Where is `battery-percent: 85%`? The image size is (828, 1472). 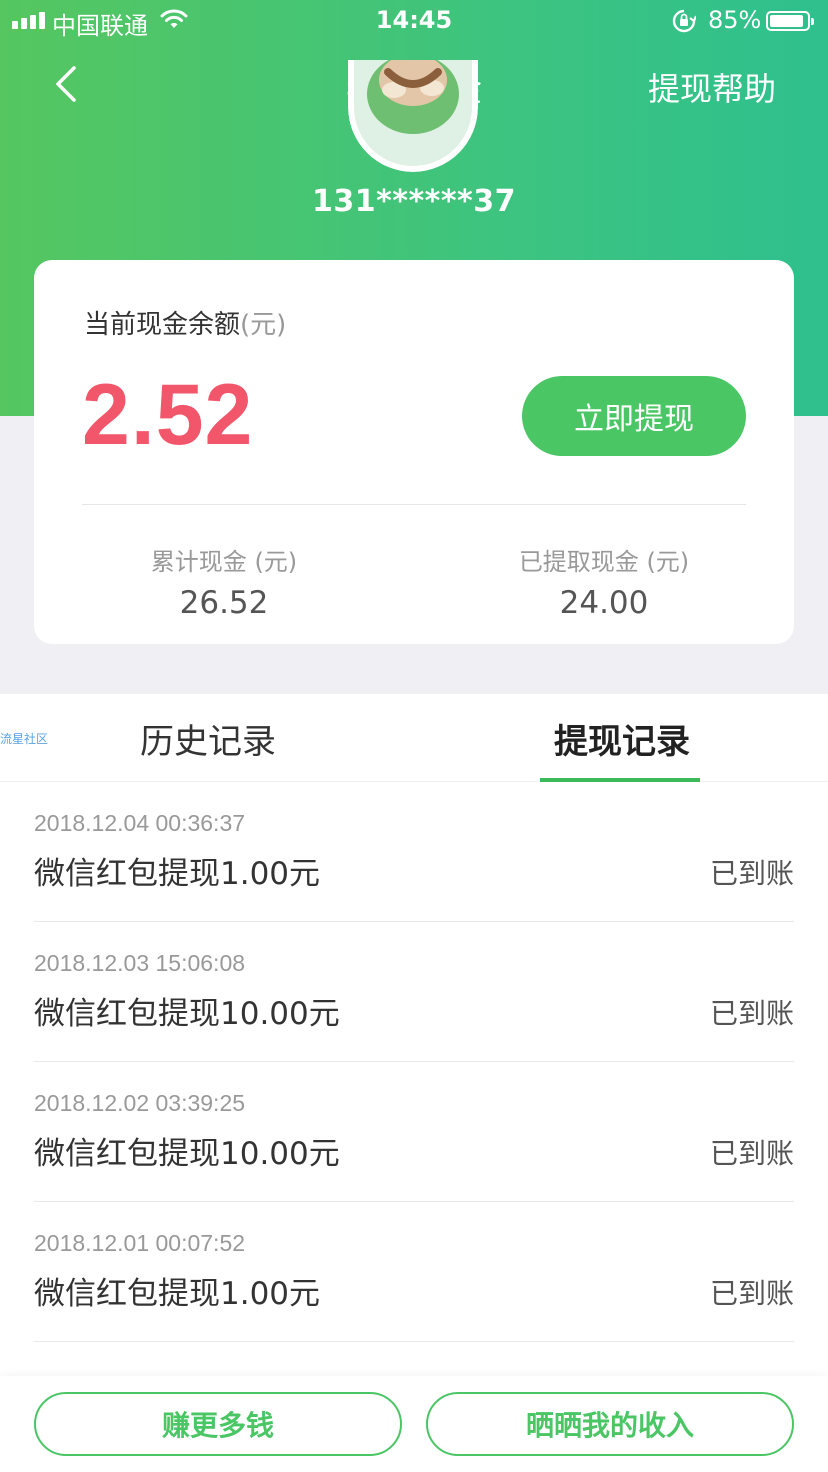 battery-percent: 85% is located at coordinates (735, 20).